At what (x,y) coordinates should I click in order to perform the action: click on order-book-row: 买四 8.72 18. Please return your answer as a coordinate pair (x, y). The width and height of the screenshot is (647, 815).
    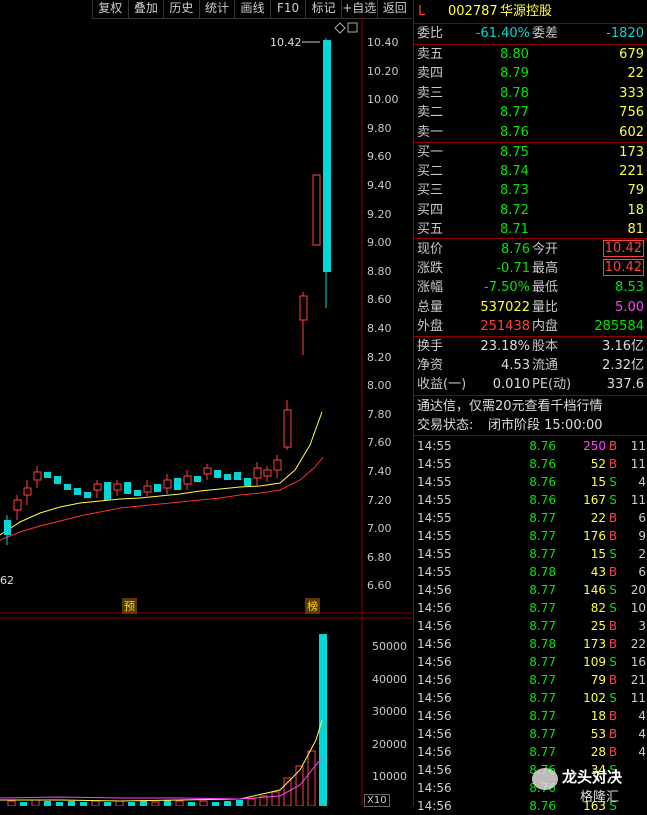
    Looking at the image, I should click on (530, 210).